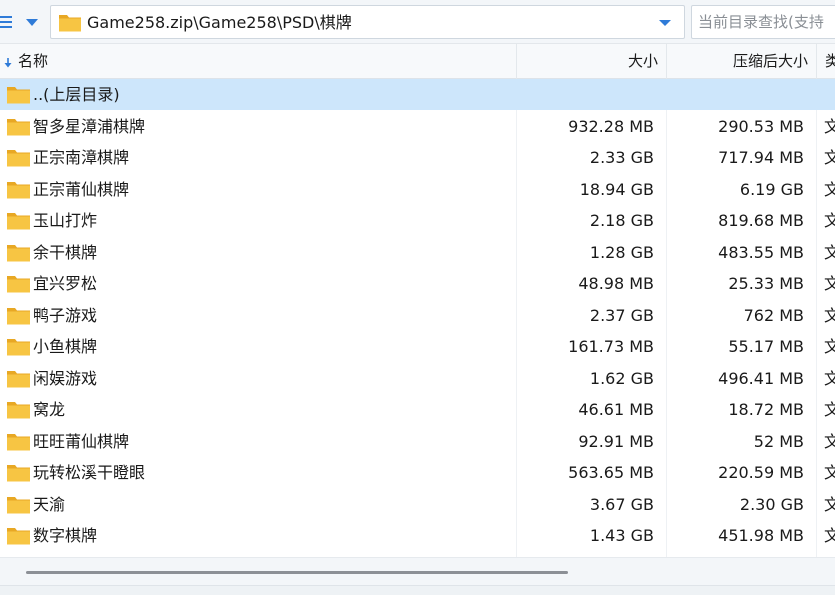 The width and height of the screenshot is (835, 595). Describe the element at coordinates (65, 252) in the screenshot. I see `file-name: 余干棋牌` at that location.